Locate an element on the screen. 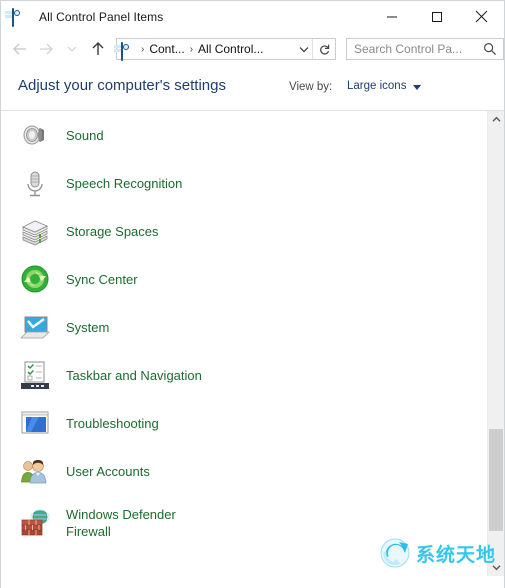 The image size is (505, 588). back-arrow-icon is located at coordinates (20, 49).